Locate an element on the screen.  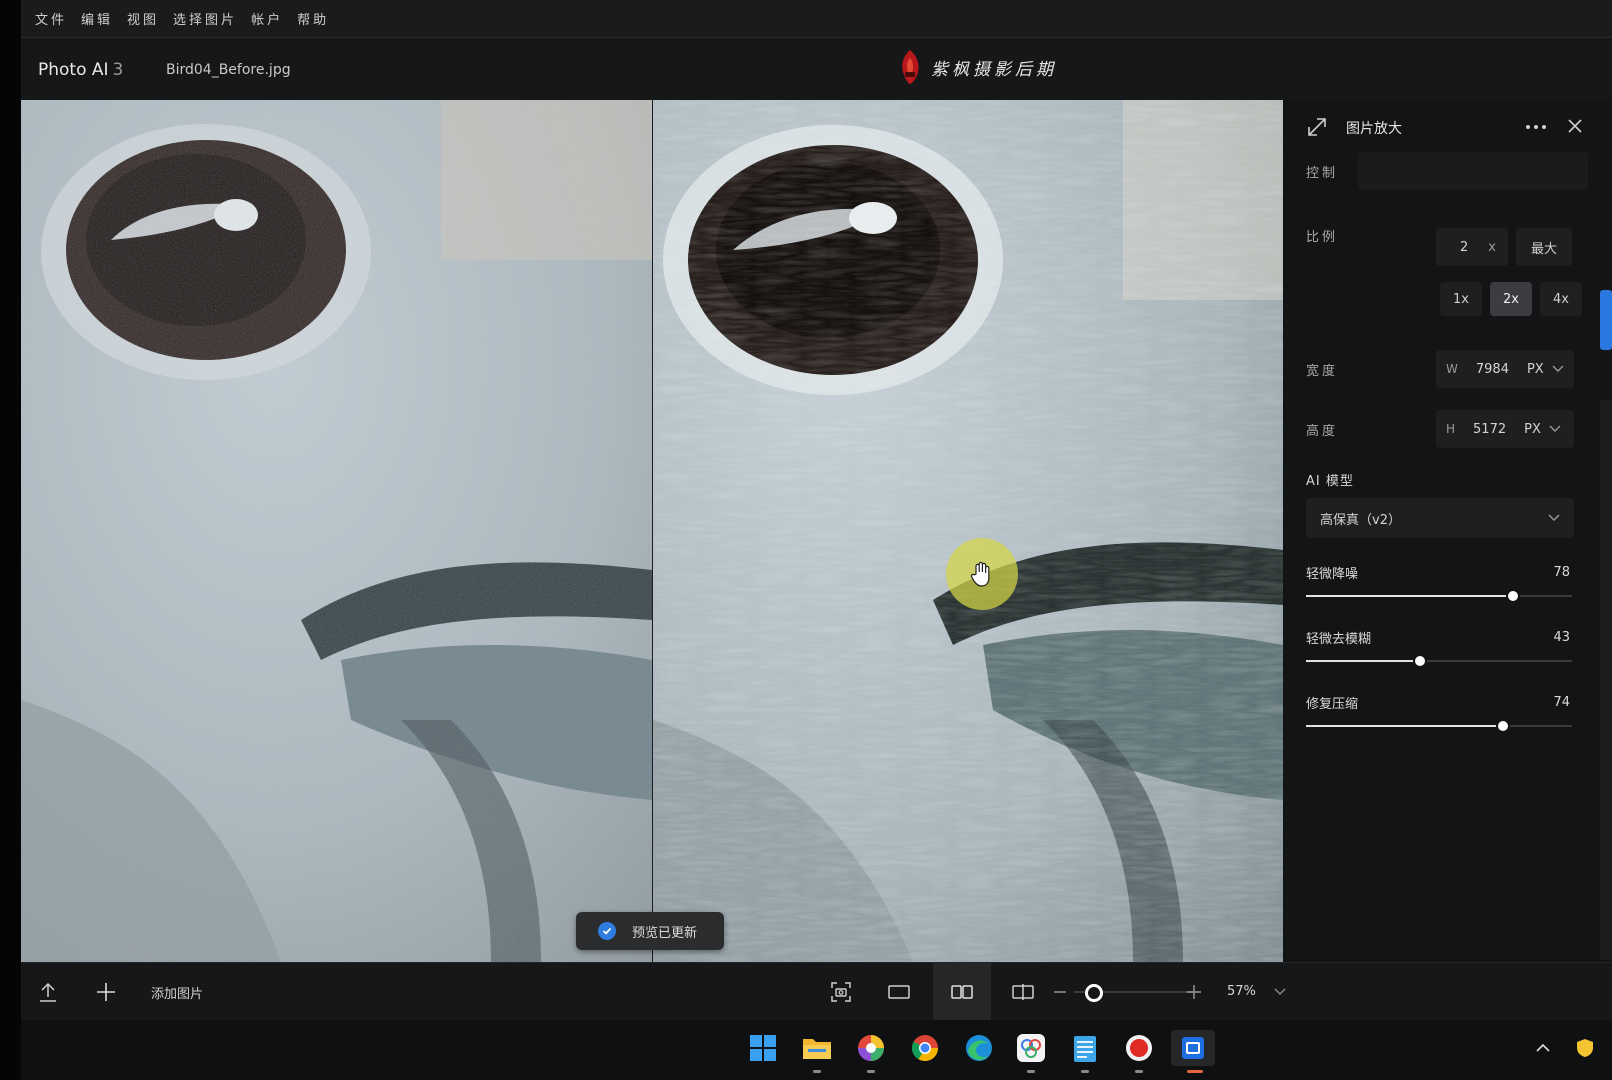
height-unit: PX is located at coordinates (1532, 429).